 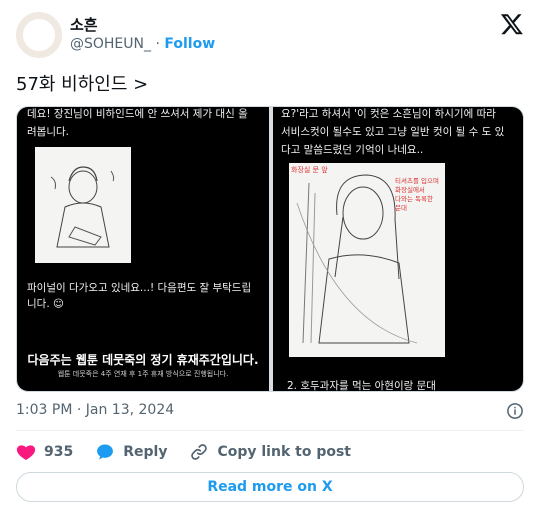 What do you see at coordinates (512, 24) in the screenshot?
I see `x-logo-icon` at bounding box center [512, 24].